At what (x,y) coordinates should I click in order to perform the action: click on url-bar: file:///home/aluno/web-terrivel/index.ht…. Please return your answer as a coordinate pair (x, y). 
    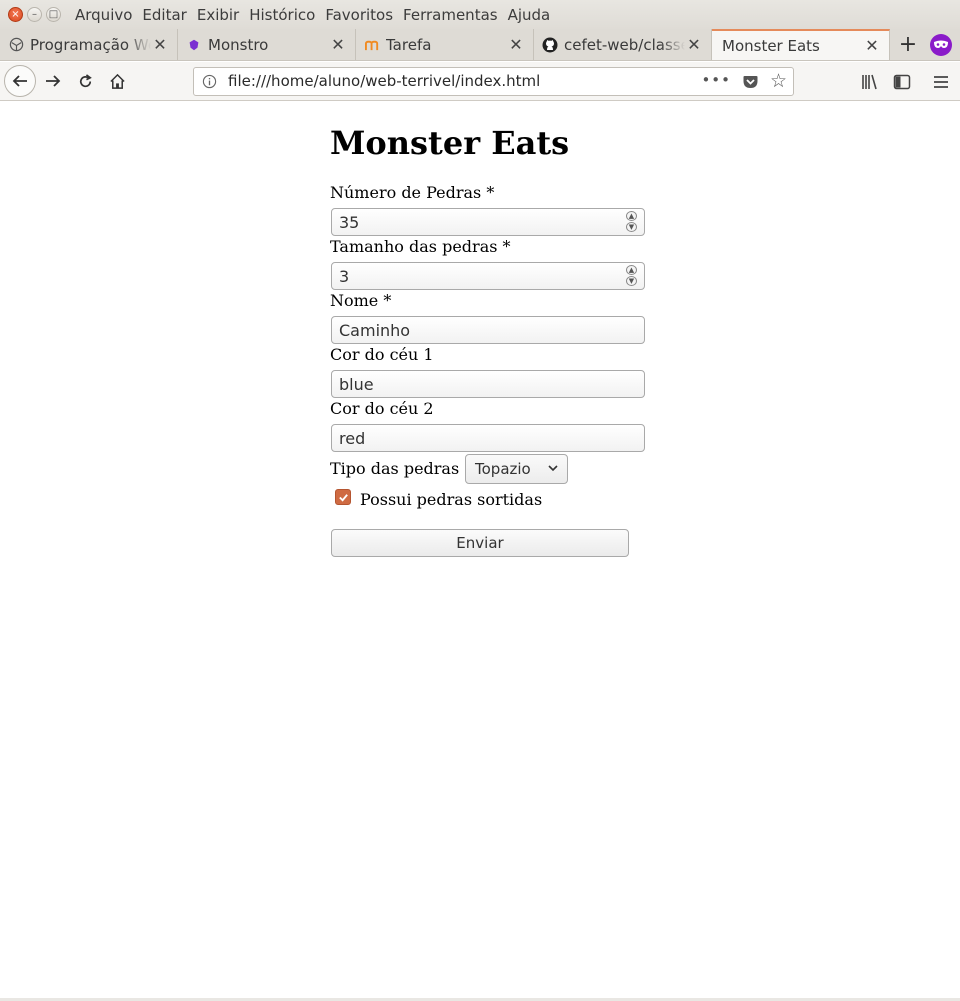
    Looking at the image, I should click on (493, 81).